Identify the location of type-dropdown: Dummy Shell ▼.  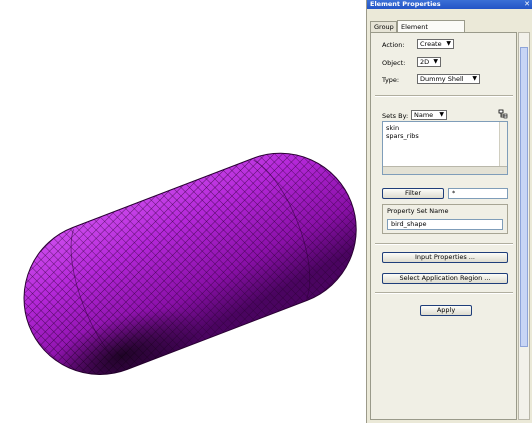
(448, 79).